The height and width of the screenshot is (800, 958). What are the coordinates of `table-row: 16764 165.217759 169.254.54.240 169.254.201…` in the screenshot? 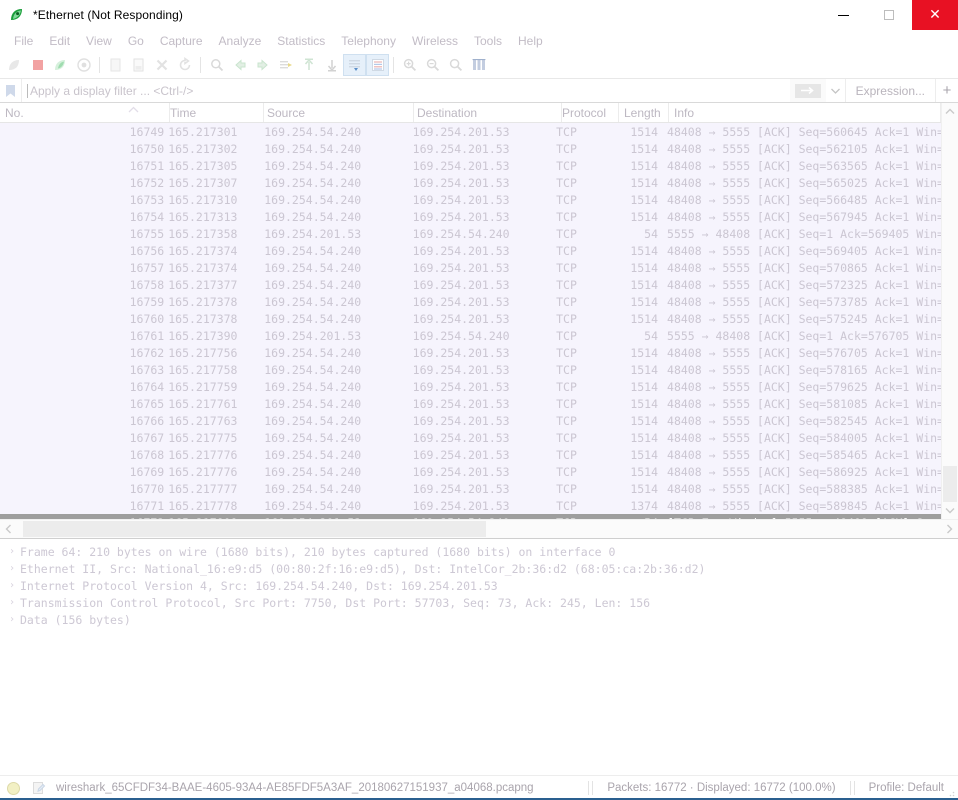 It's located at (470, 386).